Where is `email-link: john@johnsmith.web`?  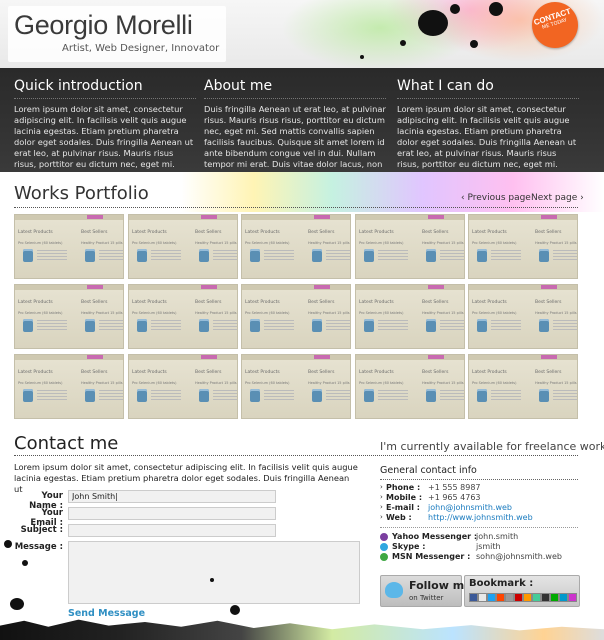 email-link: john@johnsmith.web is located at coordinates (470, 507).